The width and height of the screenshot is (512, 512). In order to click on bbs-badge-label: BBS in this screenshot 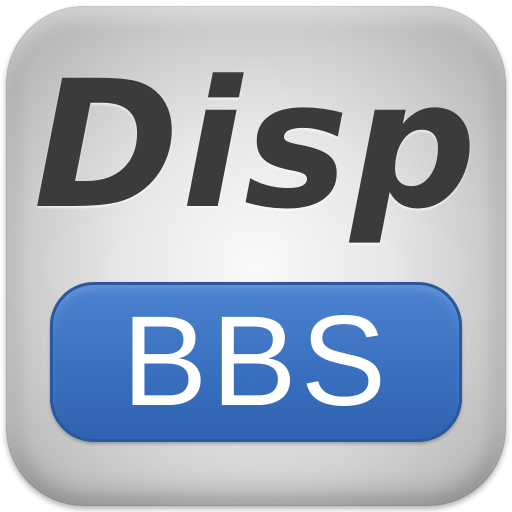, I will do `click(256, 361)`.